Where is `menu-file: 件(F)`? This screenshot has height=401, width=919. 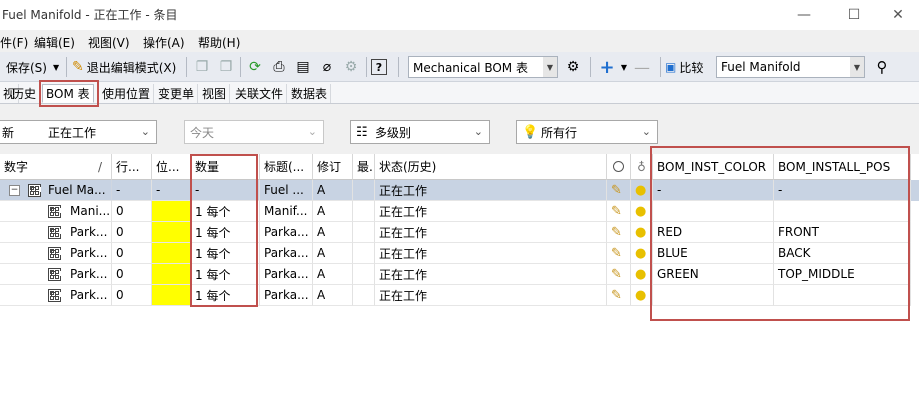 menu-file: 件(F) is located at coordinates (14, 42).